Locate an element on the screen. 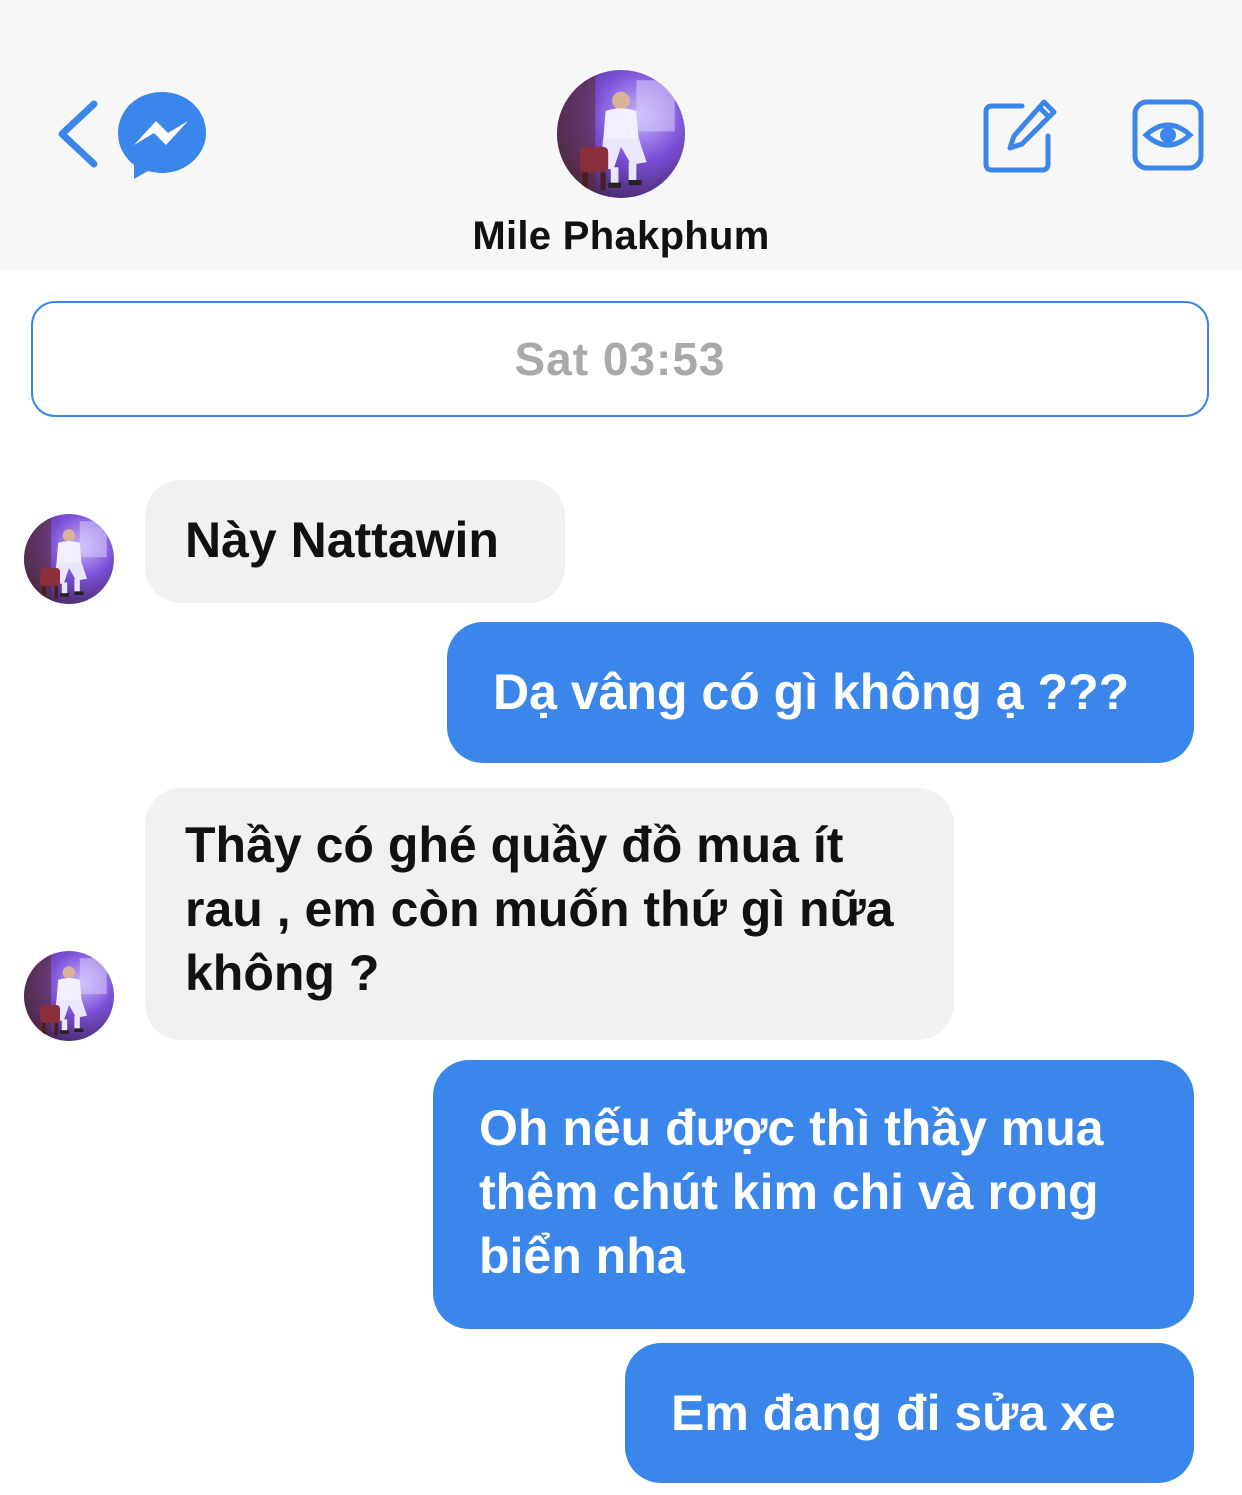 This screenshot has height=1495, width=1242. timestamp-divider: Sat 03:53 is located at coordinates (620, 359).